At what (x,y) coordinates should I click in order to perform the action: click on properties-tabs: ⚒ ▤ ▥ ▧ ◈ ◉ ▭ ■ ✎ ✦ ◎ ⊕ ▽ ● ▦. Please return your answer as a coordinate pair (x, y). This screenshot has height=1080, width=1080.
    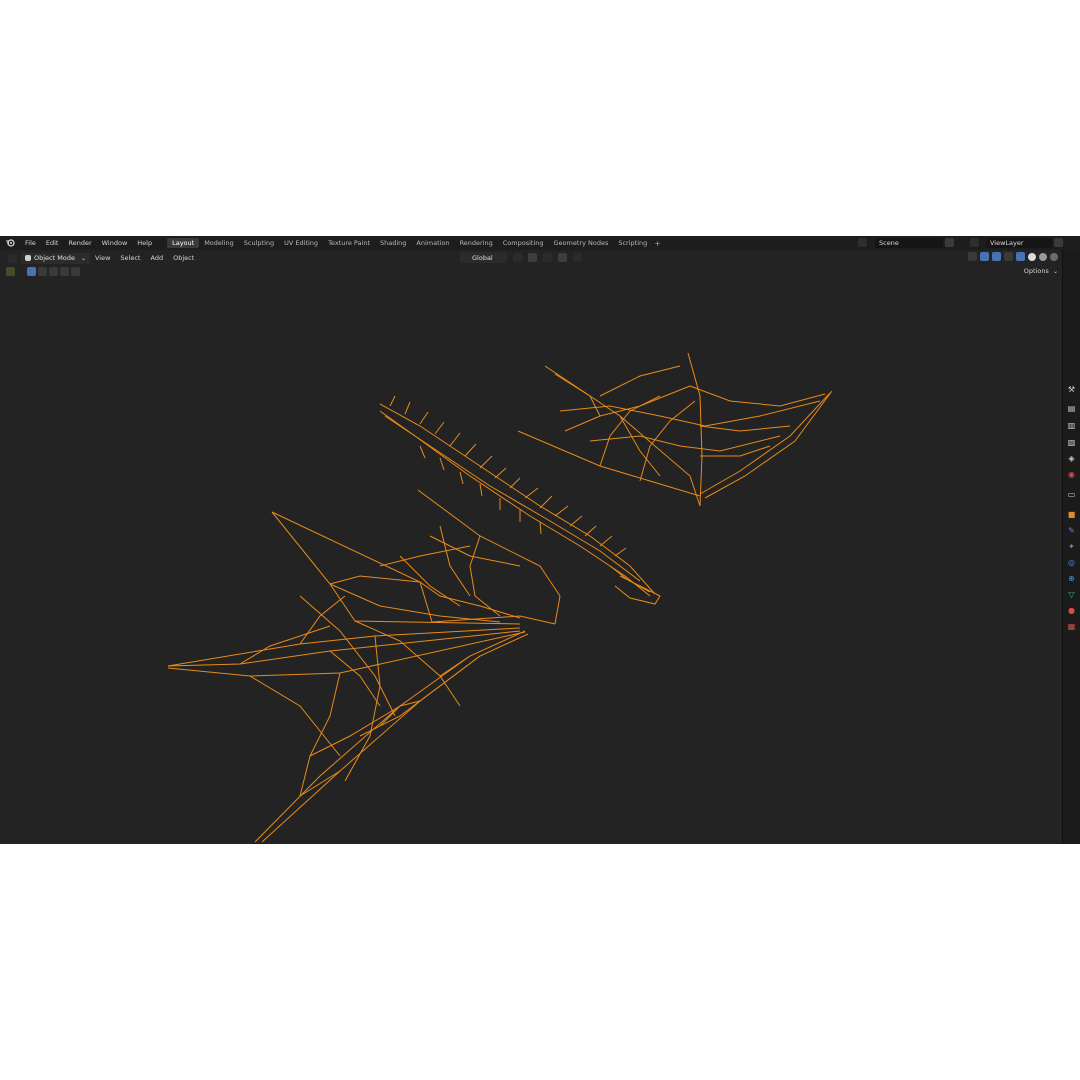
    Looking at the image, I should click on (1071, 547).